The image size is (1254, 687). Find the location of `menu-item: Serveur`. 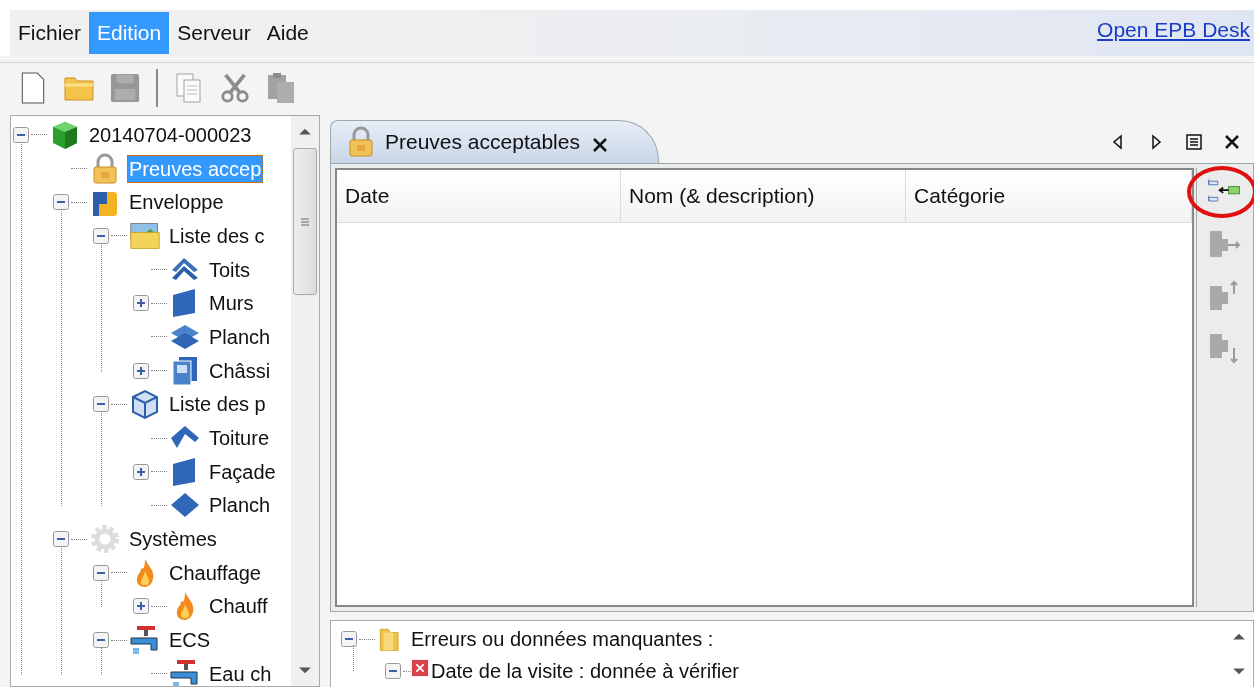

menu-item: Serveur is located at coordinates (214, 33).